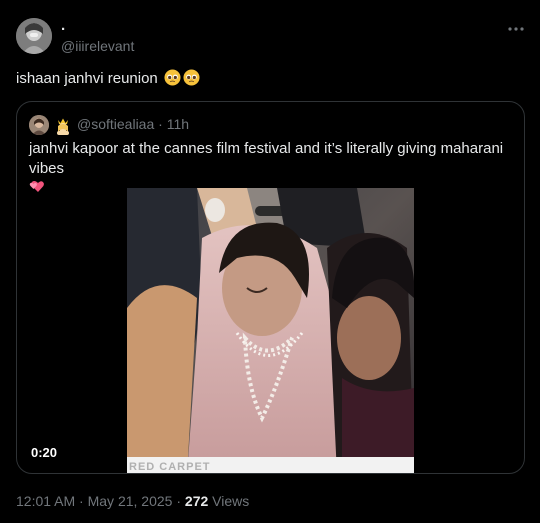  I want to click on post-date: May 21, 2025, so click(130, 501).